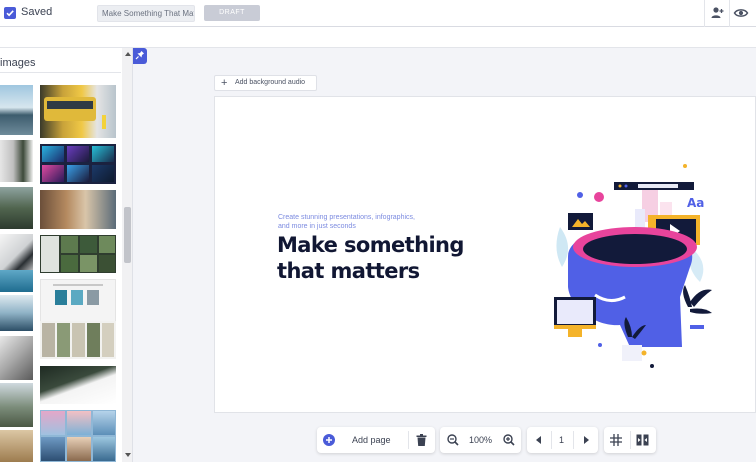  I want to click on saved-status: Saved, so click(37, 12).